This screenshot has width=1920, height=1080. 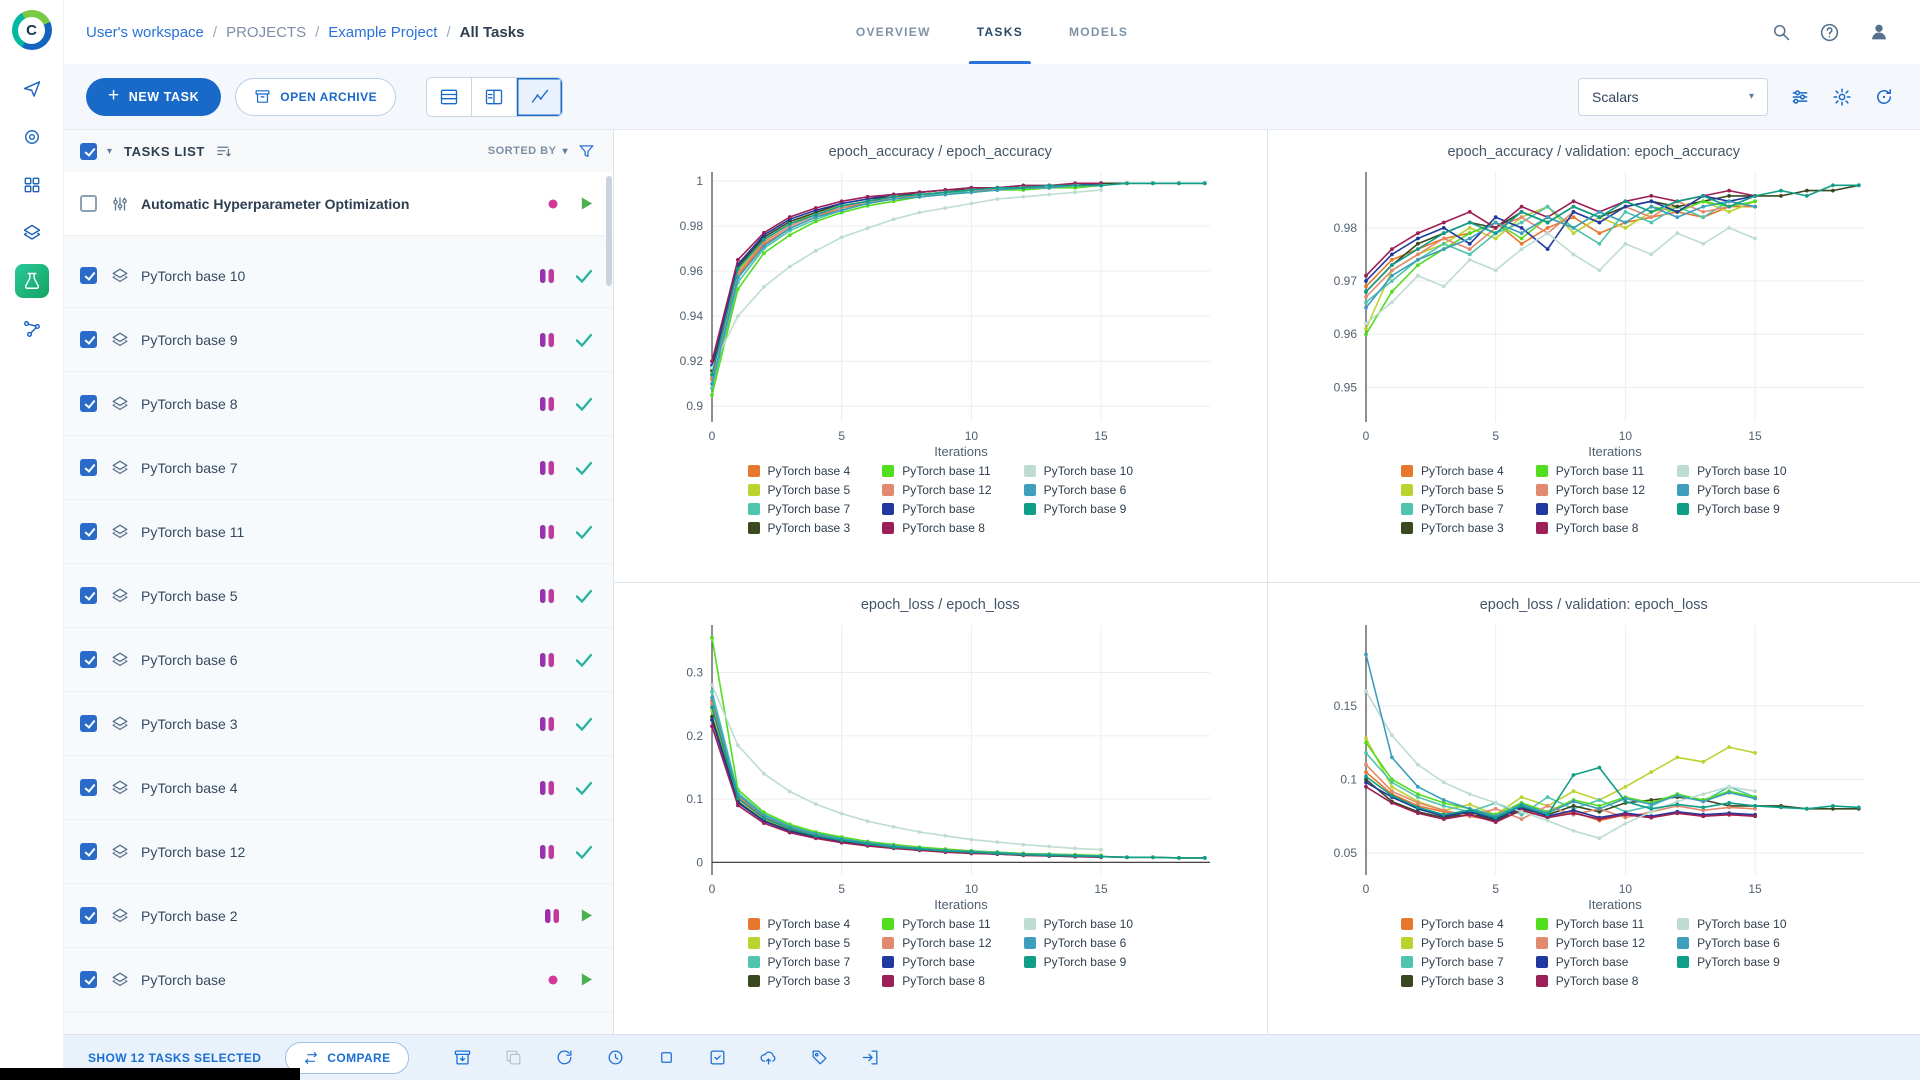 I want to click on retry-icon, so click(x=564, y=1057).